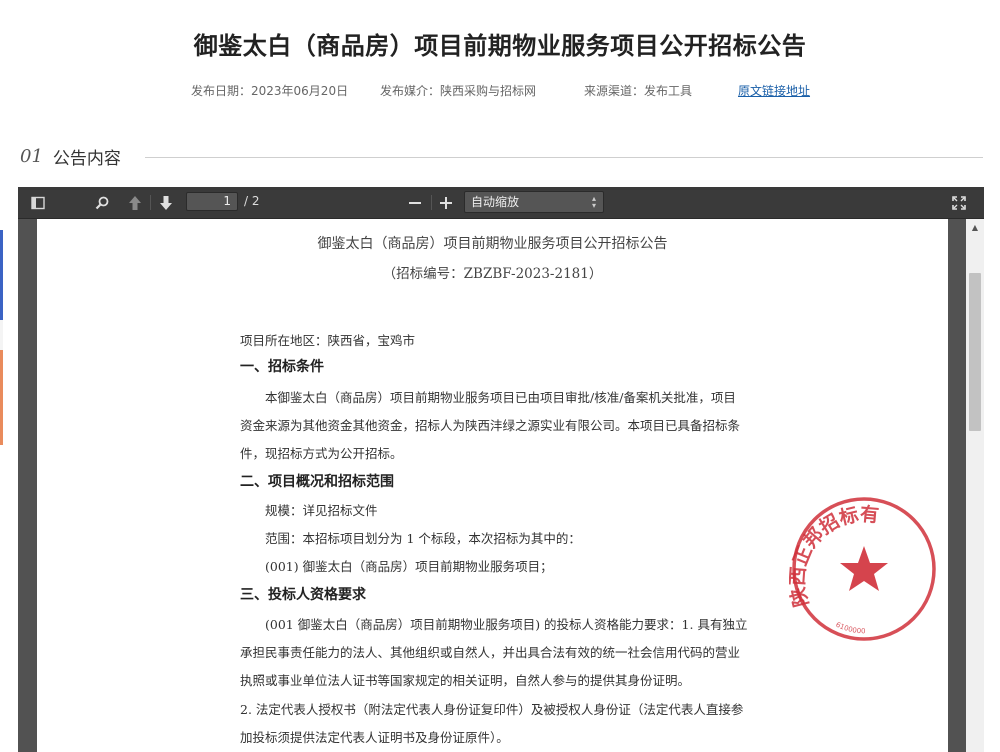 This screenshot has height=752, width=1000. I want to click on page-total: / 2, so click(252, 201).